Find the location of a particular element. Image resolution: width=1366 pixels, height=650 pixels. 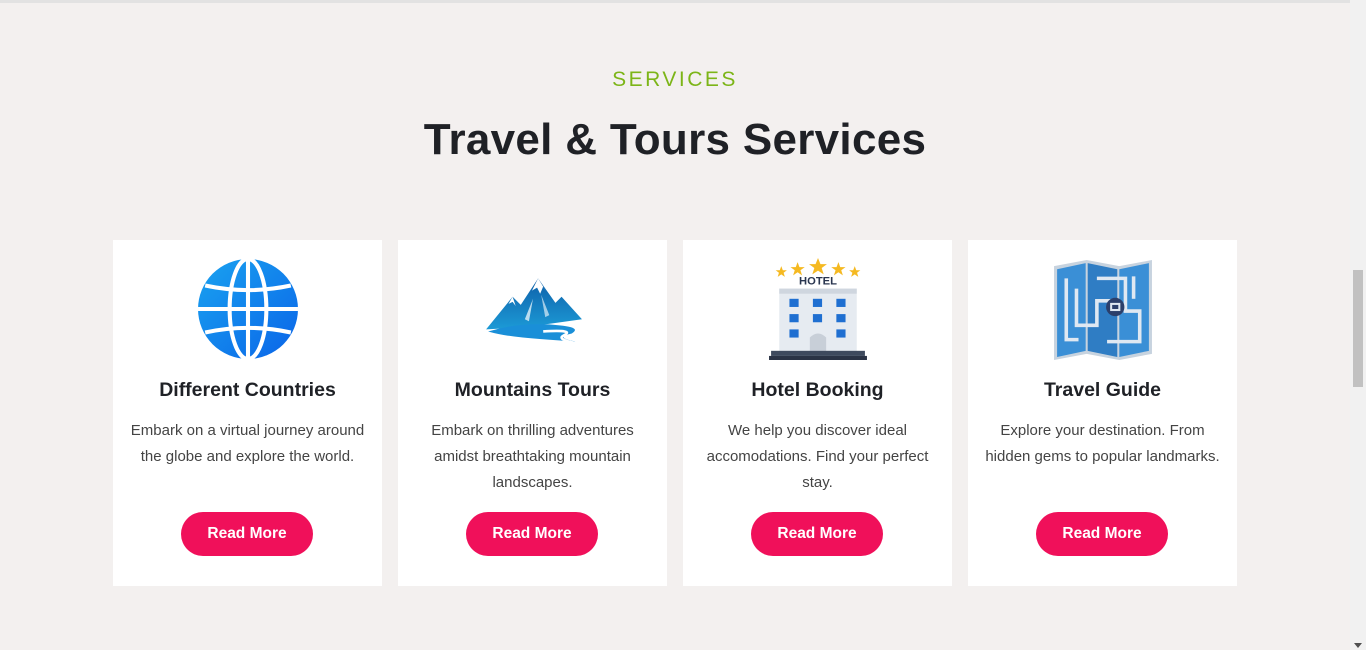

card-title: Mountains Tours is located at coordinates (532, 390).